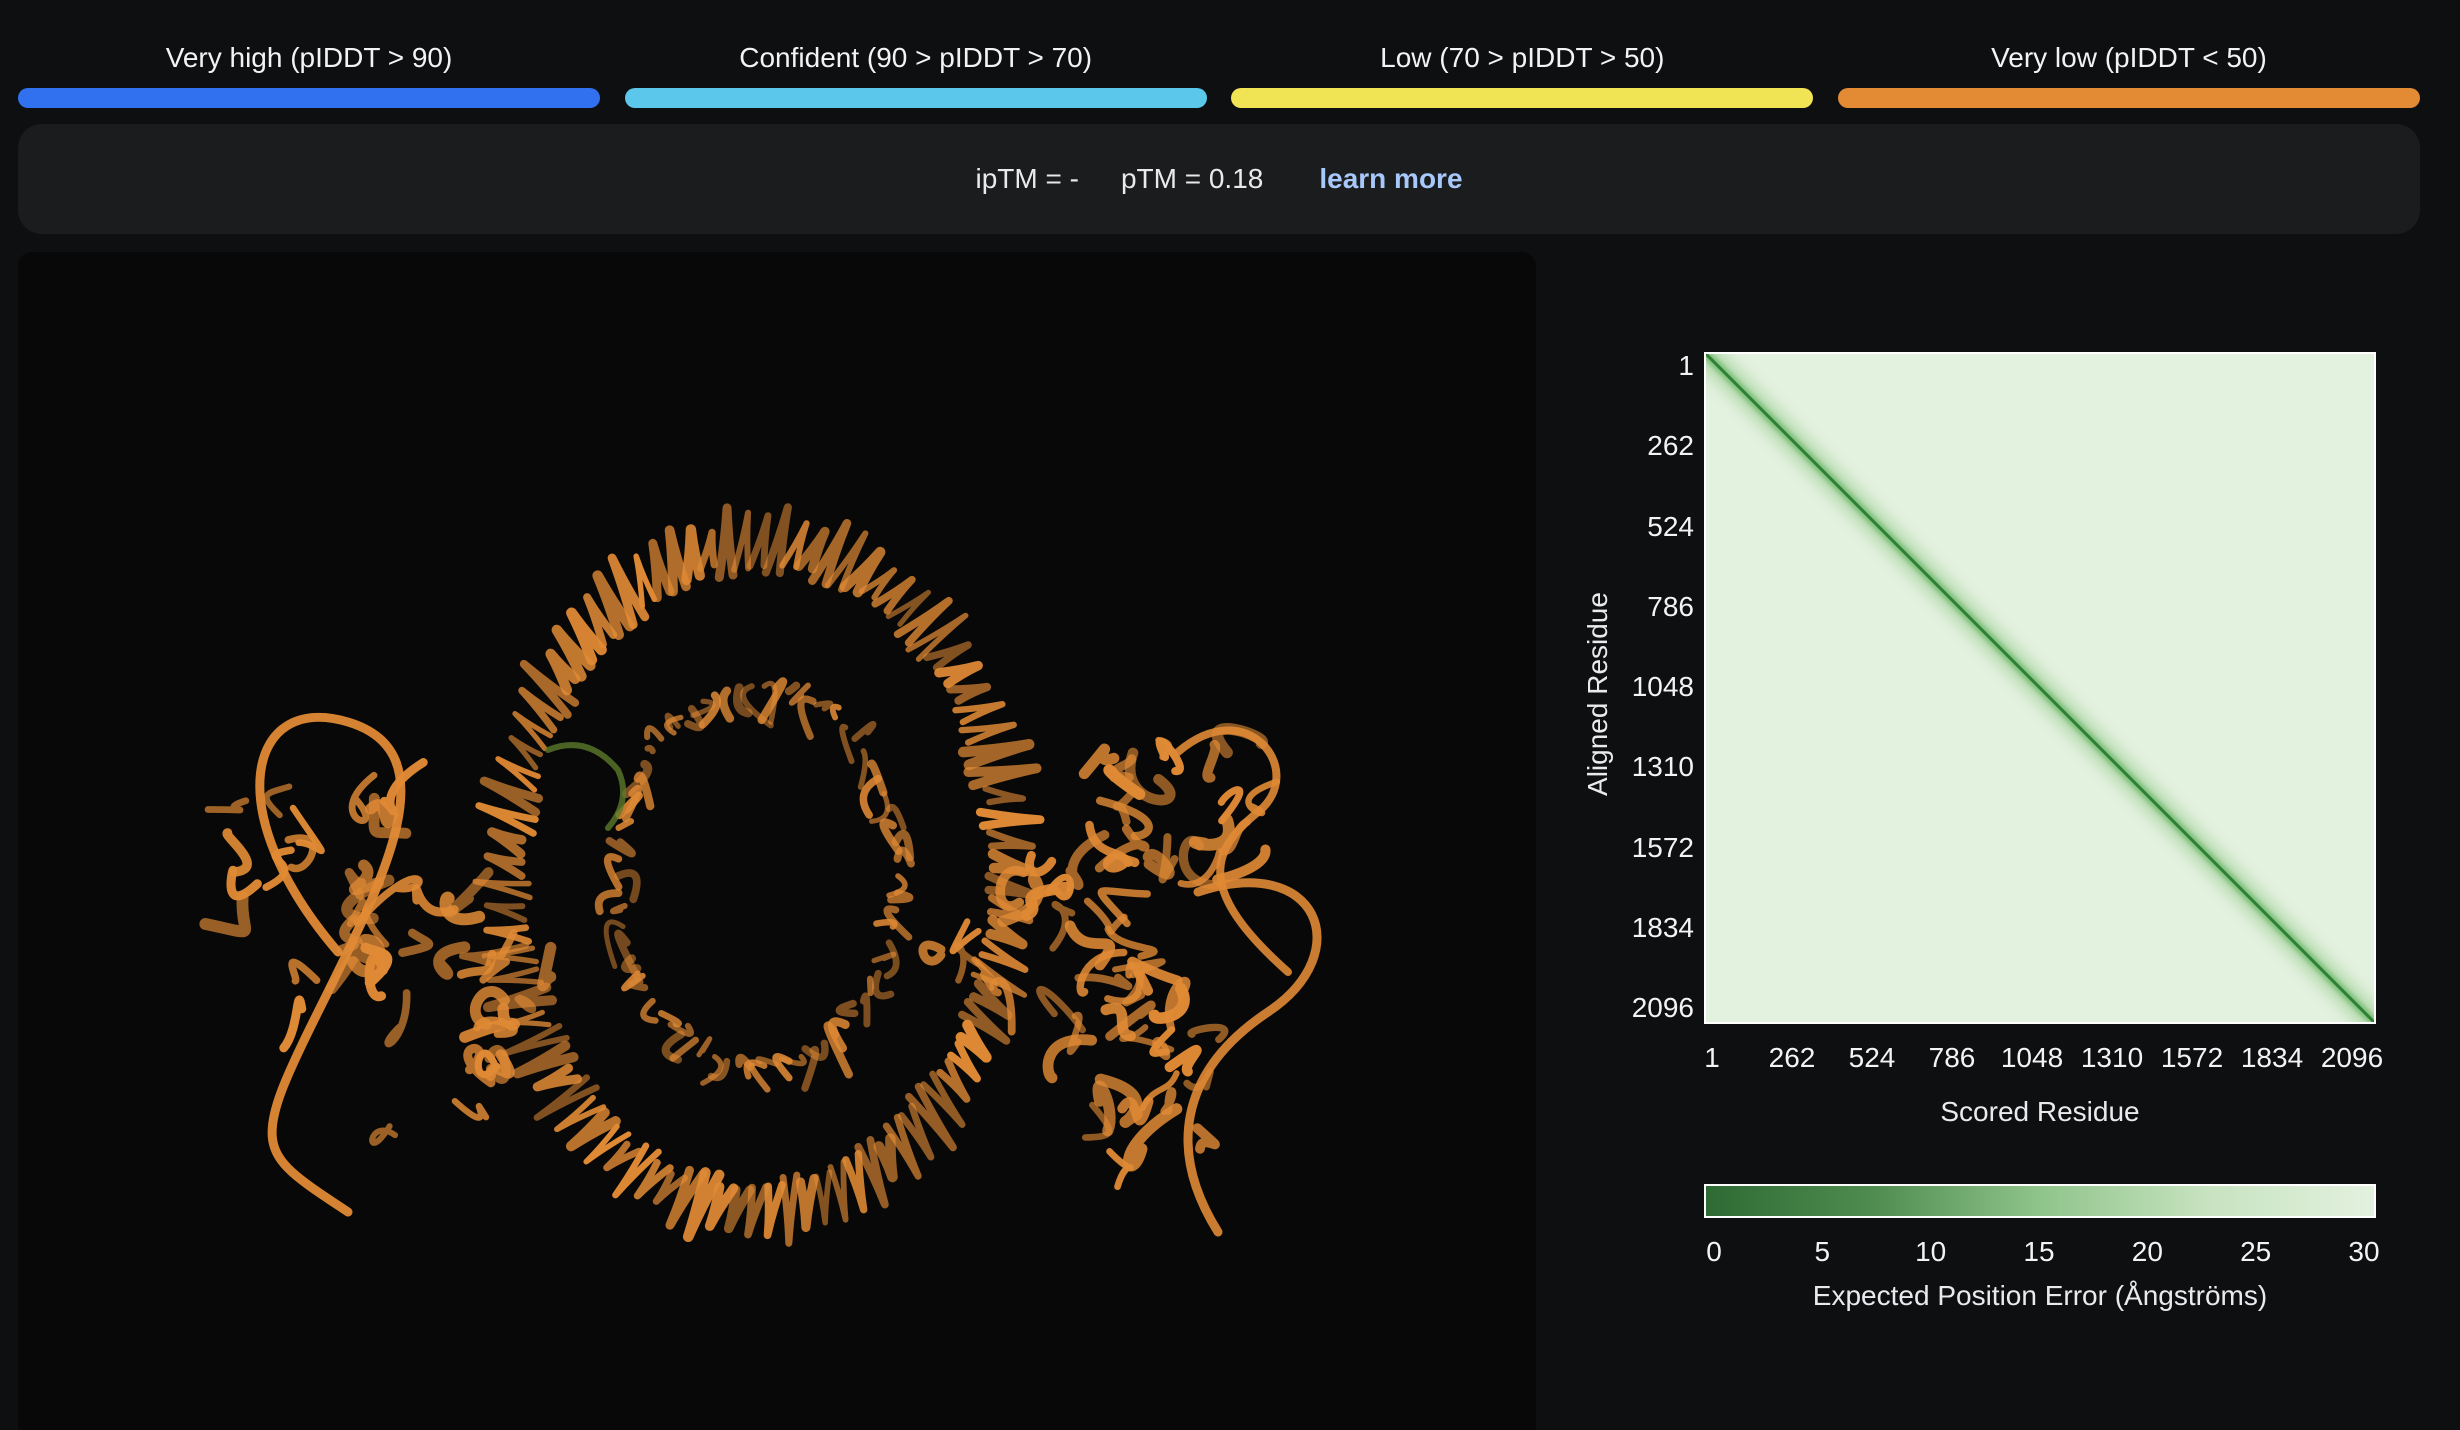  I want to click on colorbar-tick-label: 0, so click(1714, 1251).